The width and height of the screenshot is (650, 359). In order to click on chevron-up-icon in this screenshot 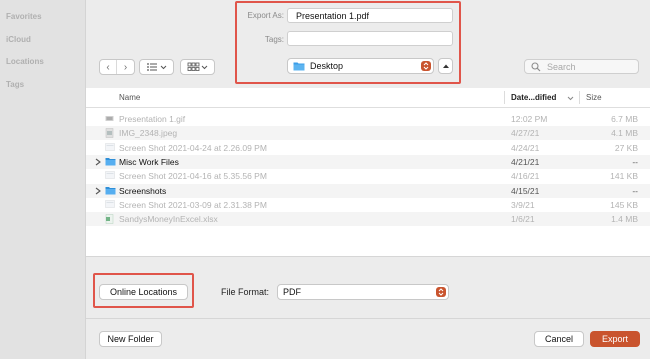, I will do `click(445, 66)`.